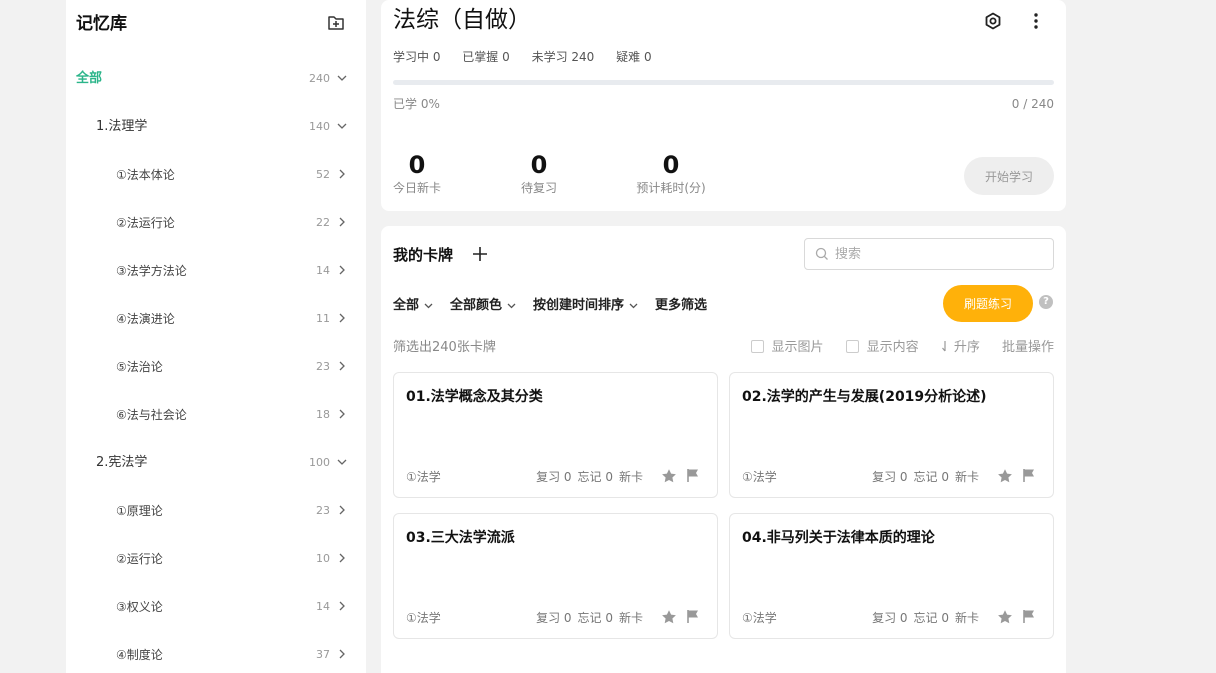  What do you see at coordinates (988, 303) in the screenshot?
I see `practice-button: 刷题练习` at bounding box center [988, 303].